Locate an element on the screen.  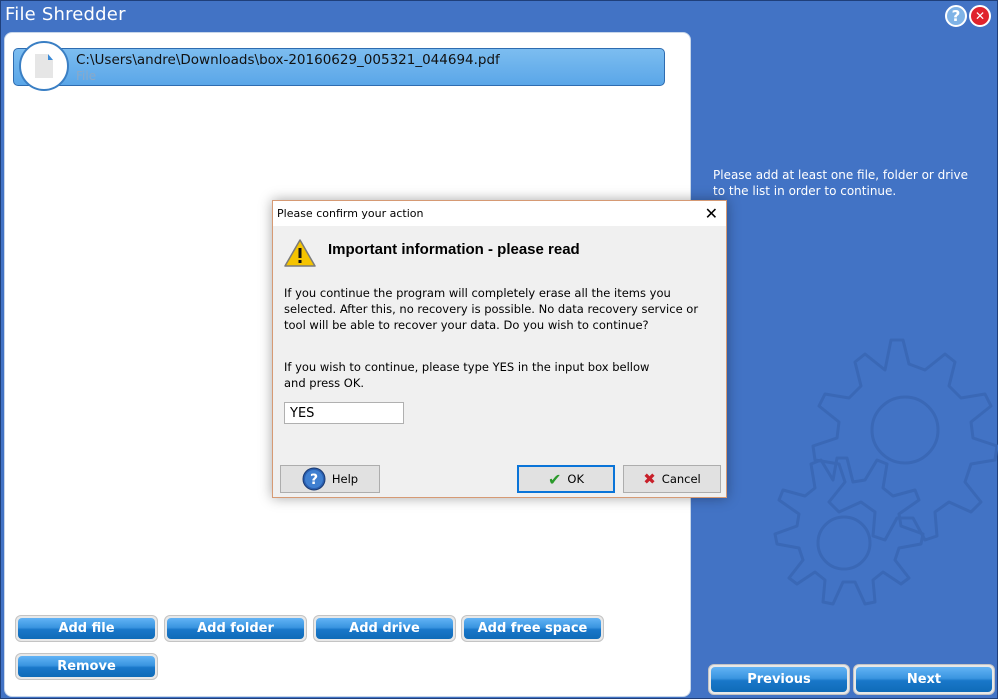
add-drive-label: Add drive is located at coordinates (384, 628).